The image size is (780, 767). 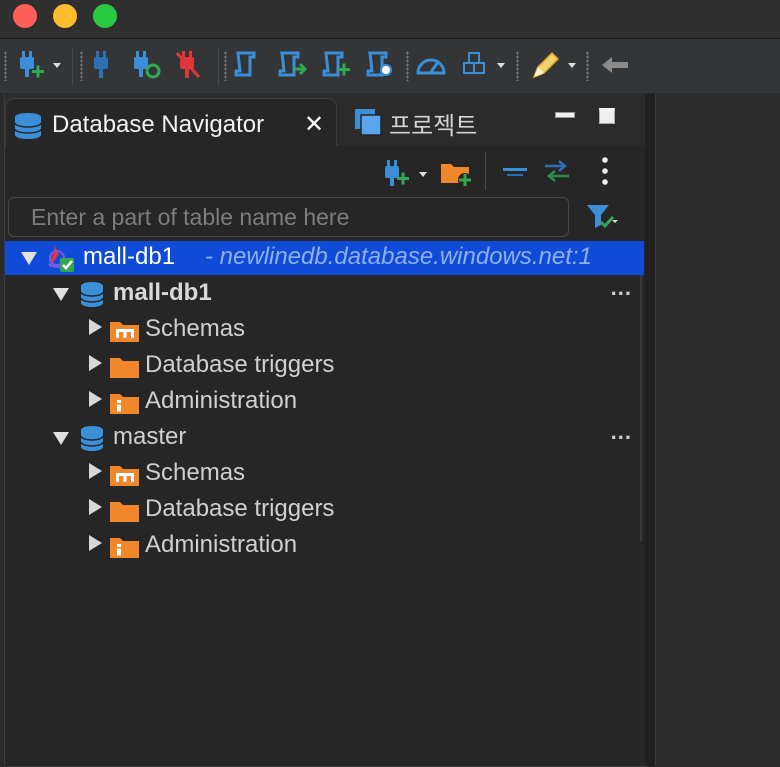 I want to click on table-filter-input, so click(x=288, y=217).